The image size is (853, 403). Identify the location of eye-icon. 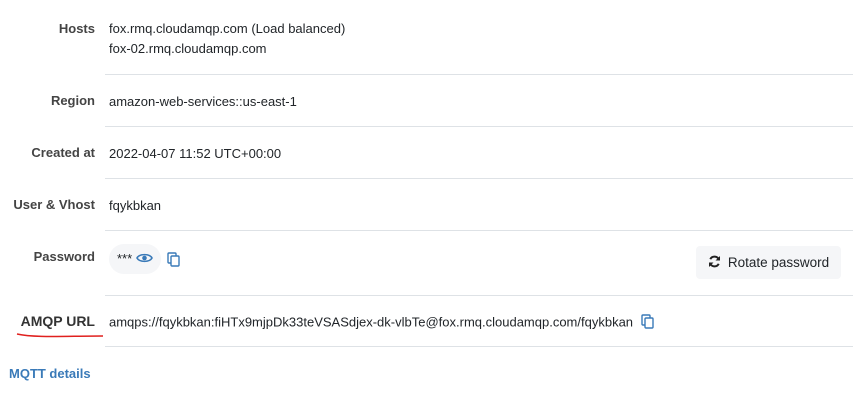
(144, 259).